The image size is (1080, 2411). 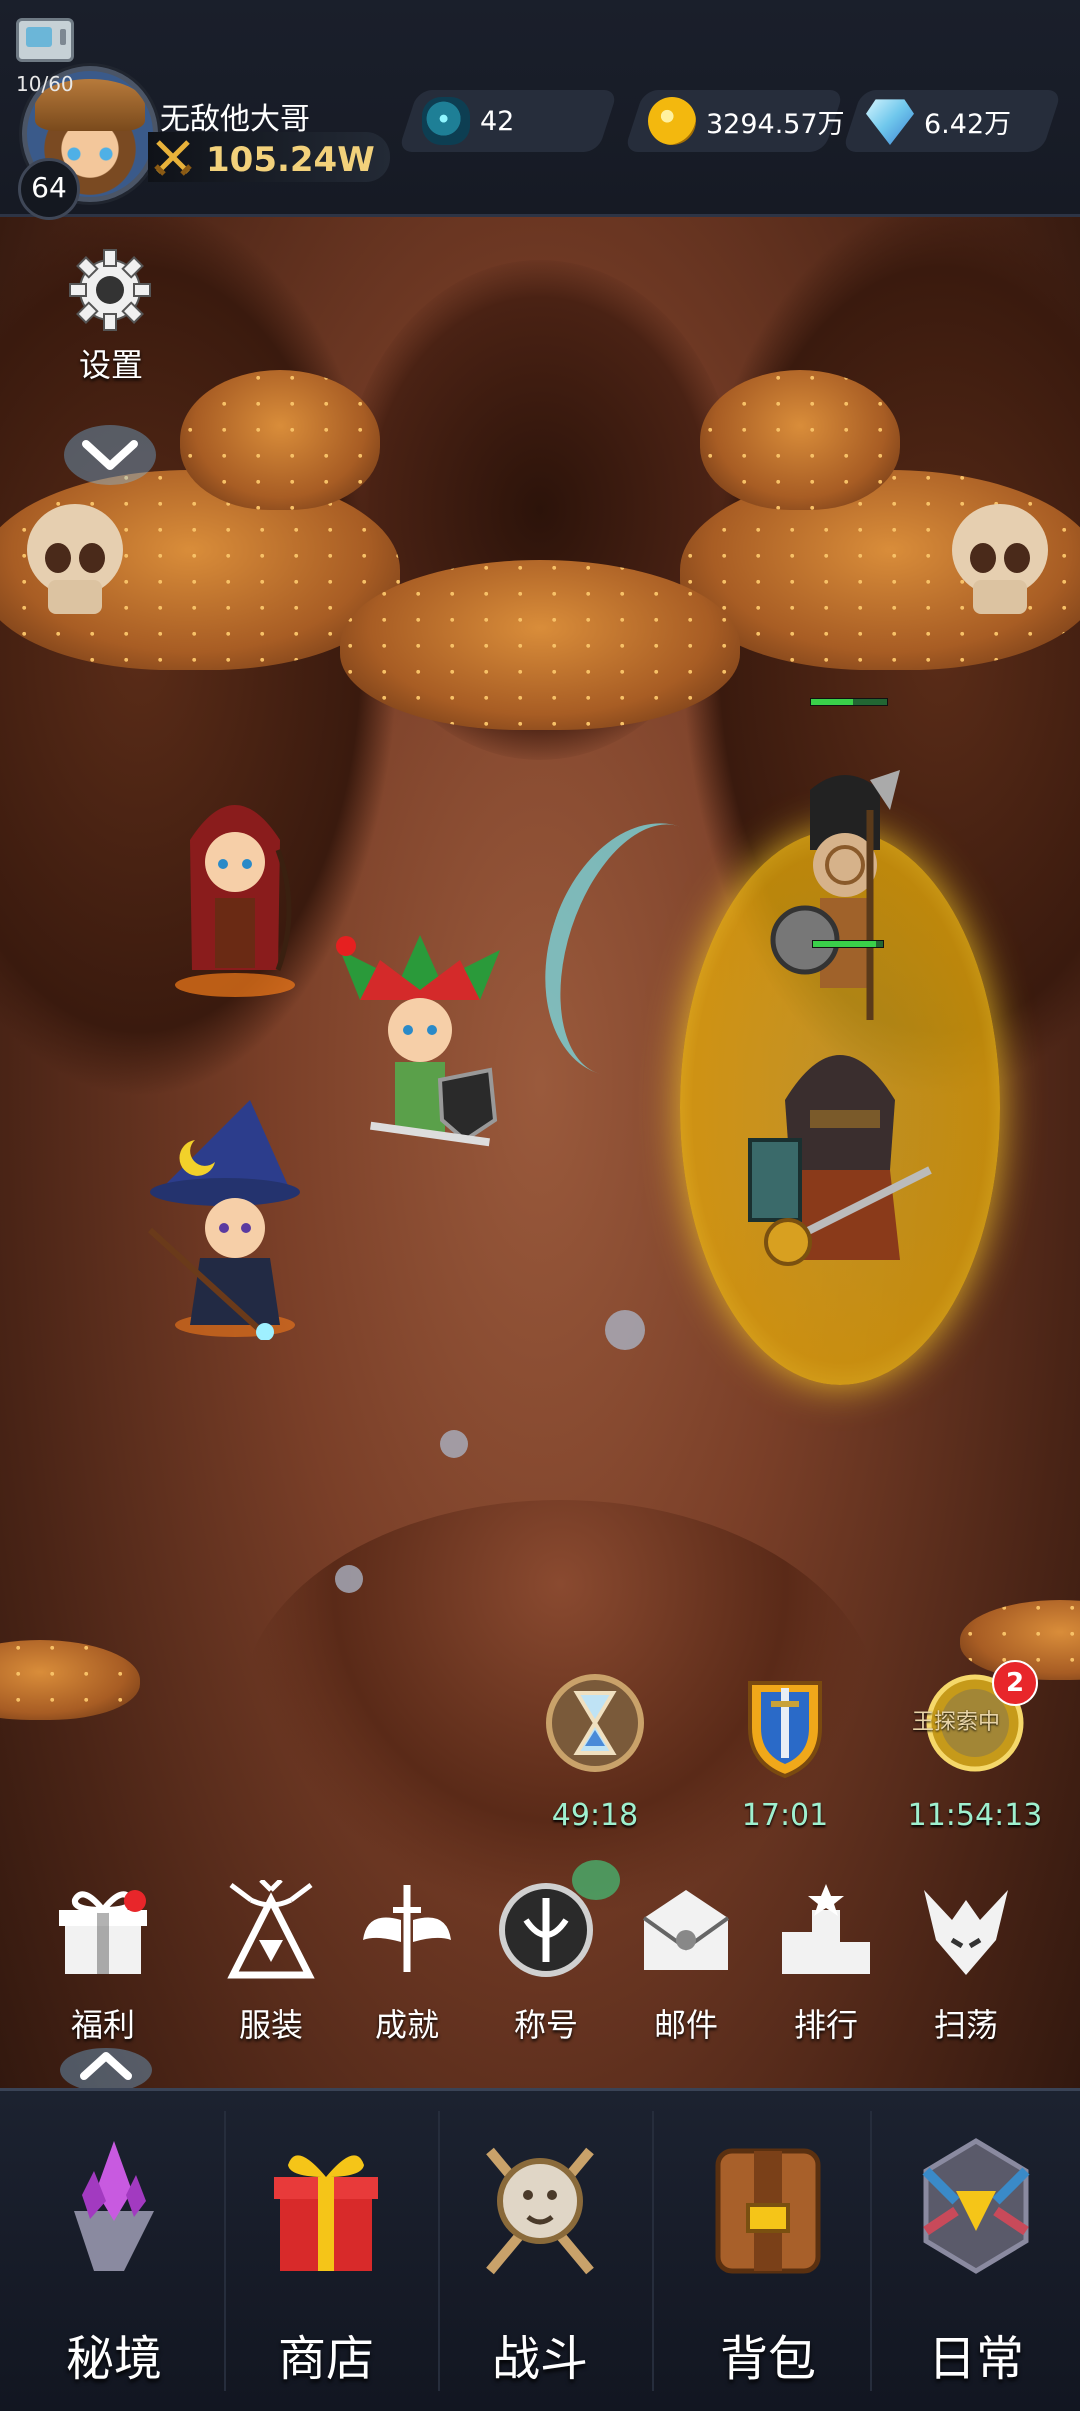 I want to click on notification-badge: 2, so click(x=1015, y=1683).